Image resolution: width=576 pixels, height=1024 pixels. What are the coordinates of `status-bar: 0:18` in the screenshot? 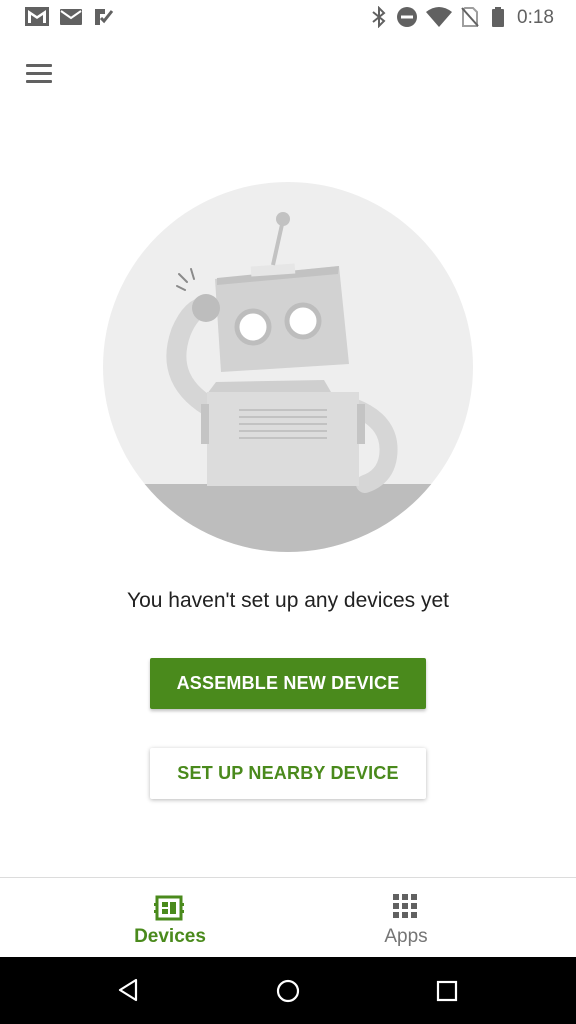 It's located at (288, 17).